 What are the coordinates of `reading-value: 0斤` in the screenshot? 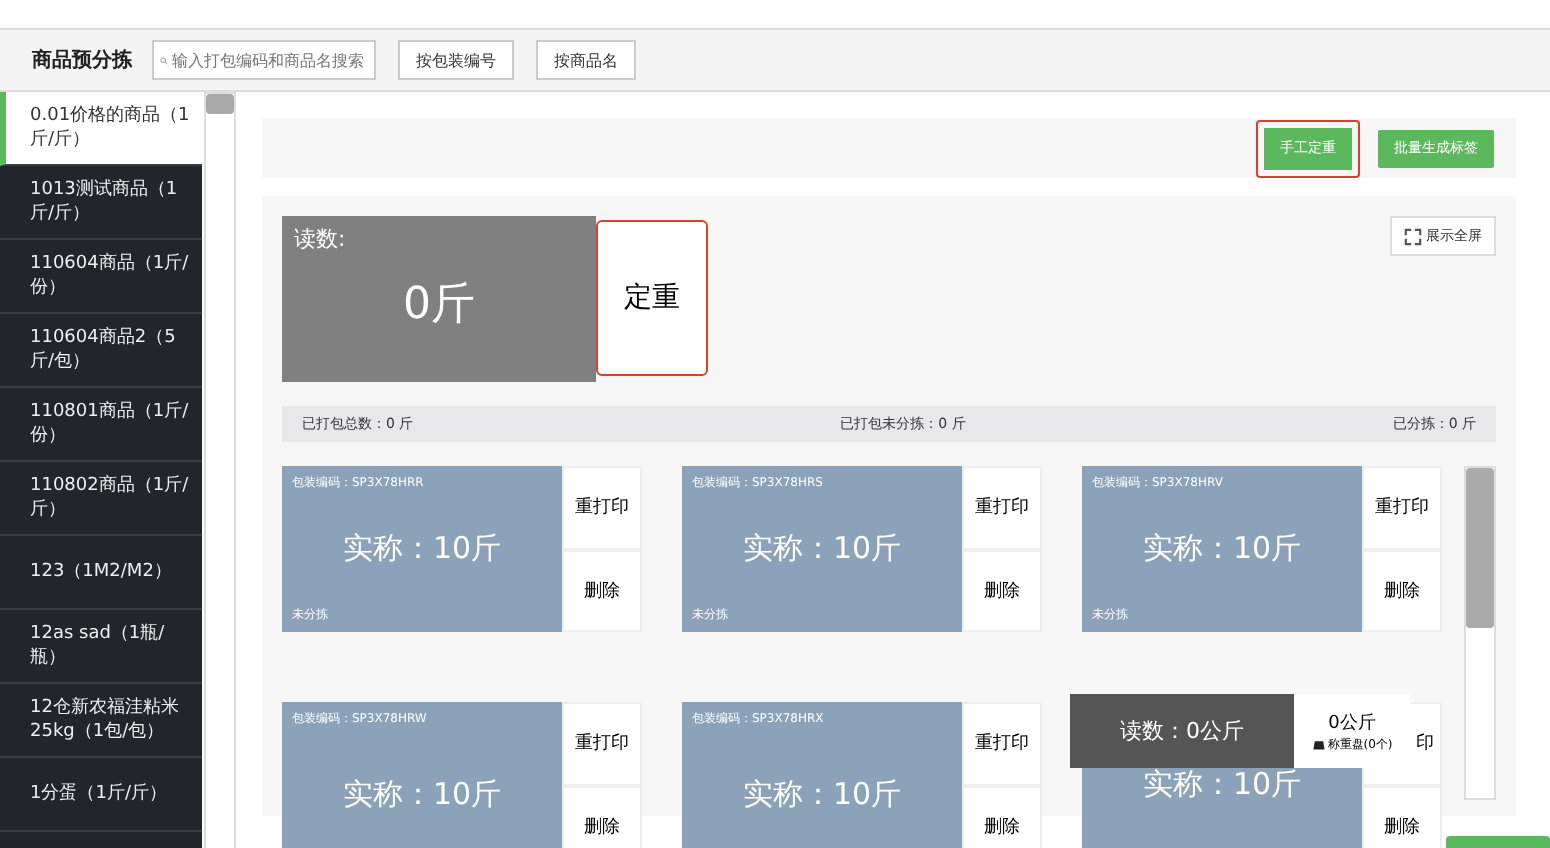 It's located at (439, 306).